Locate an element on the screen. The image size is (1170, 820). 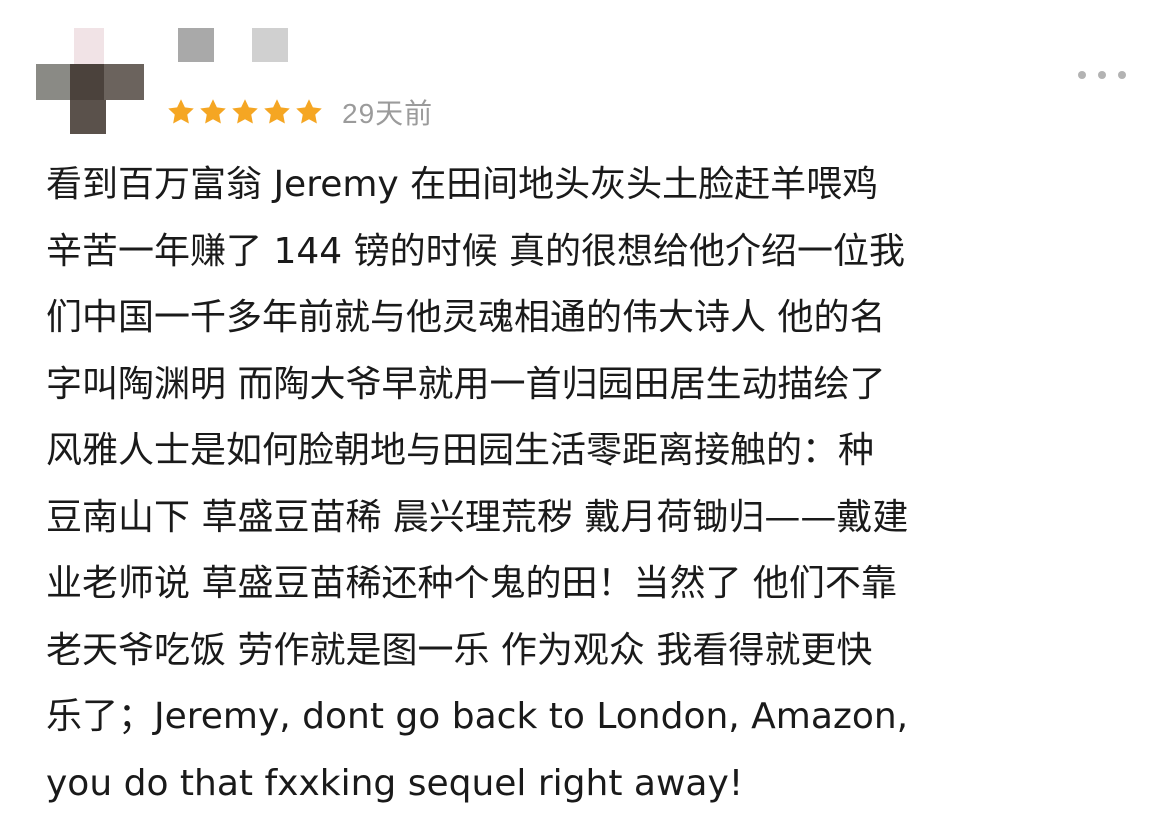
more-options-button is located at coordinates (1102, 75).